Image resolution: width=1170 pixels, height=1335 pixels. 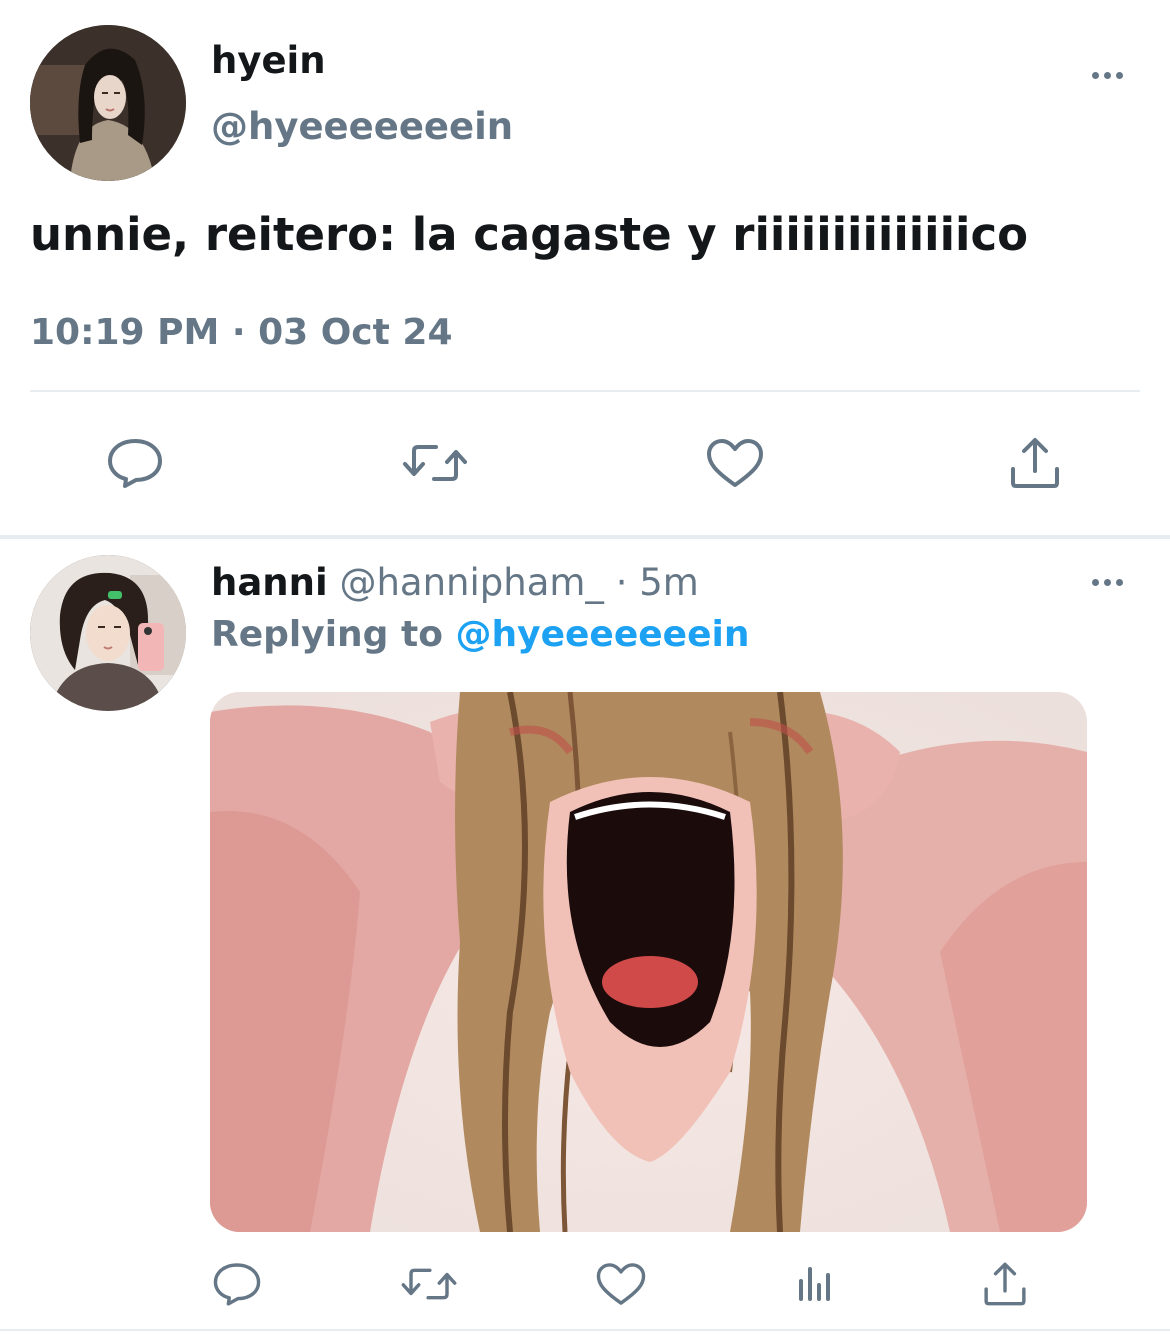 What do you see at coordinates (585, 391) in the screenshot?
I see `divider` at bounding box center [585, 391].